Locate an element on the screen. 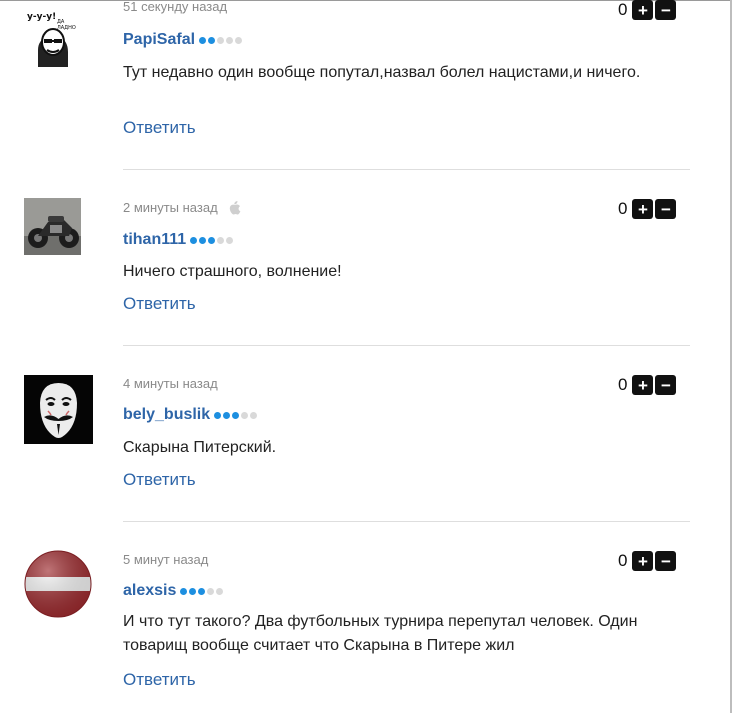  author-link: PapiSafal is located at coordinates (159, 40).